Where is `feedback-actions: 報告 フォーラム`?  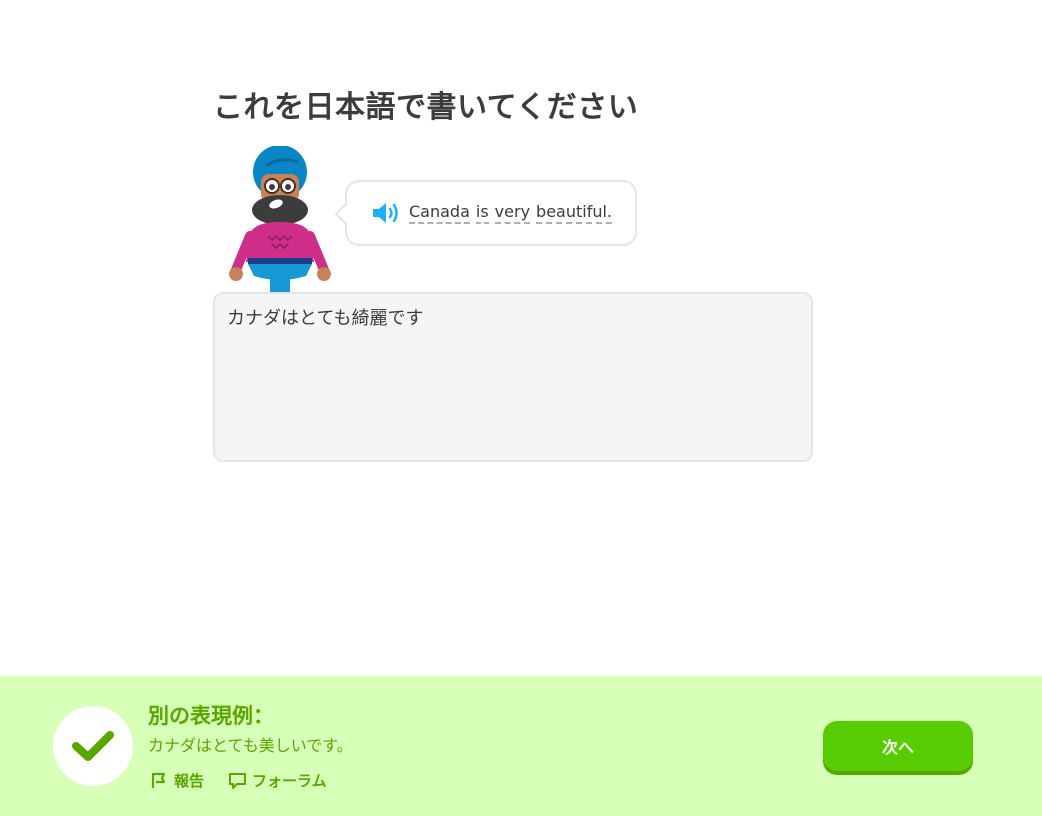
feedback-actions: 報告 フォーラム is located at coordinates (238, 780).